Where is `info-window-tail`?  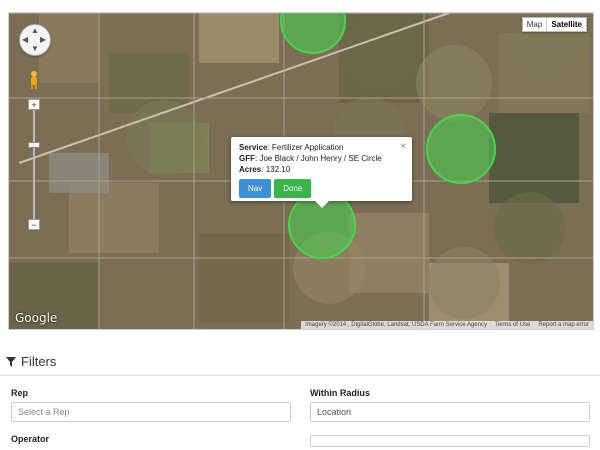 info-window-tail is located at coordinates (322, 204).